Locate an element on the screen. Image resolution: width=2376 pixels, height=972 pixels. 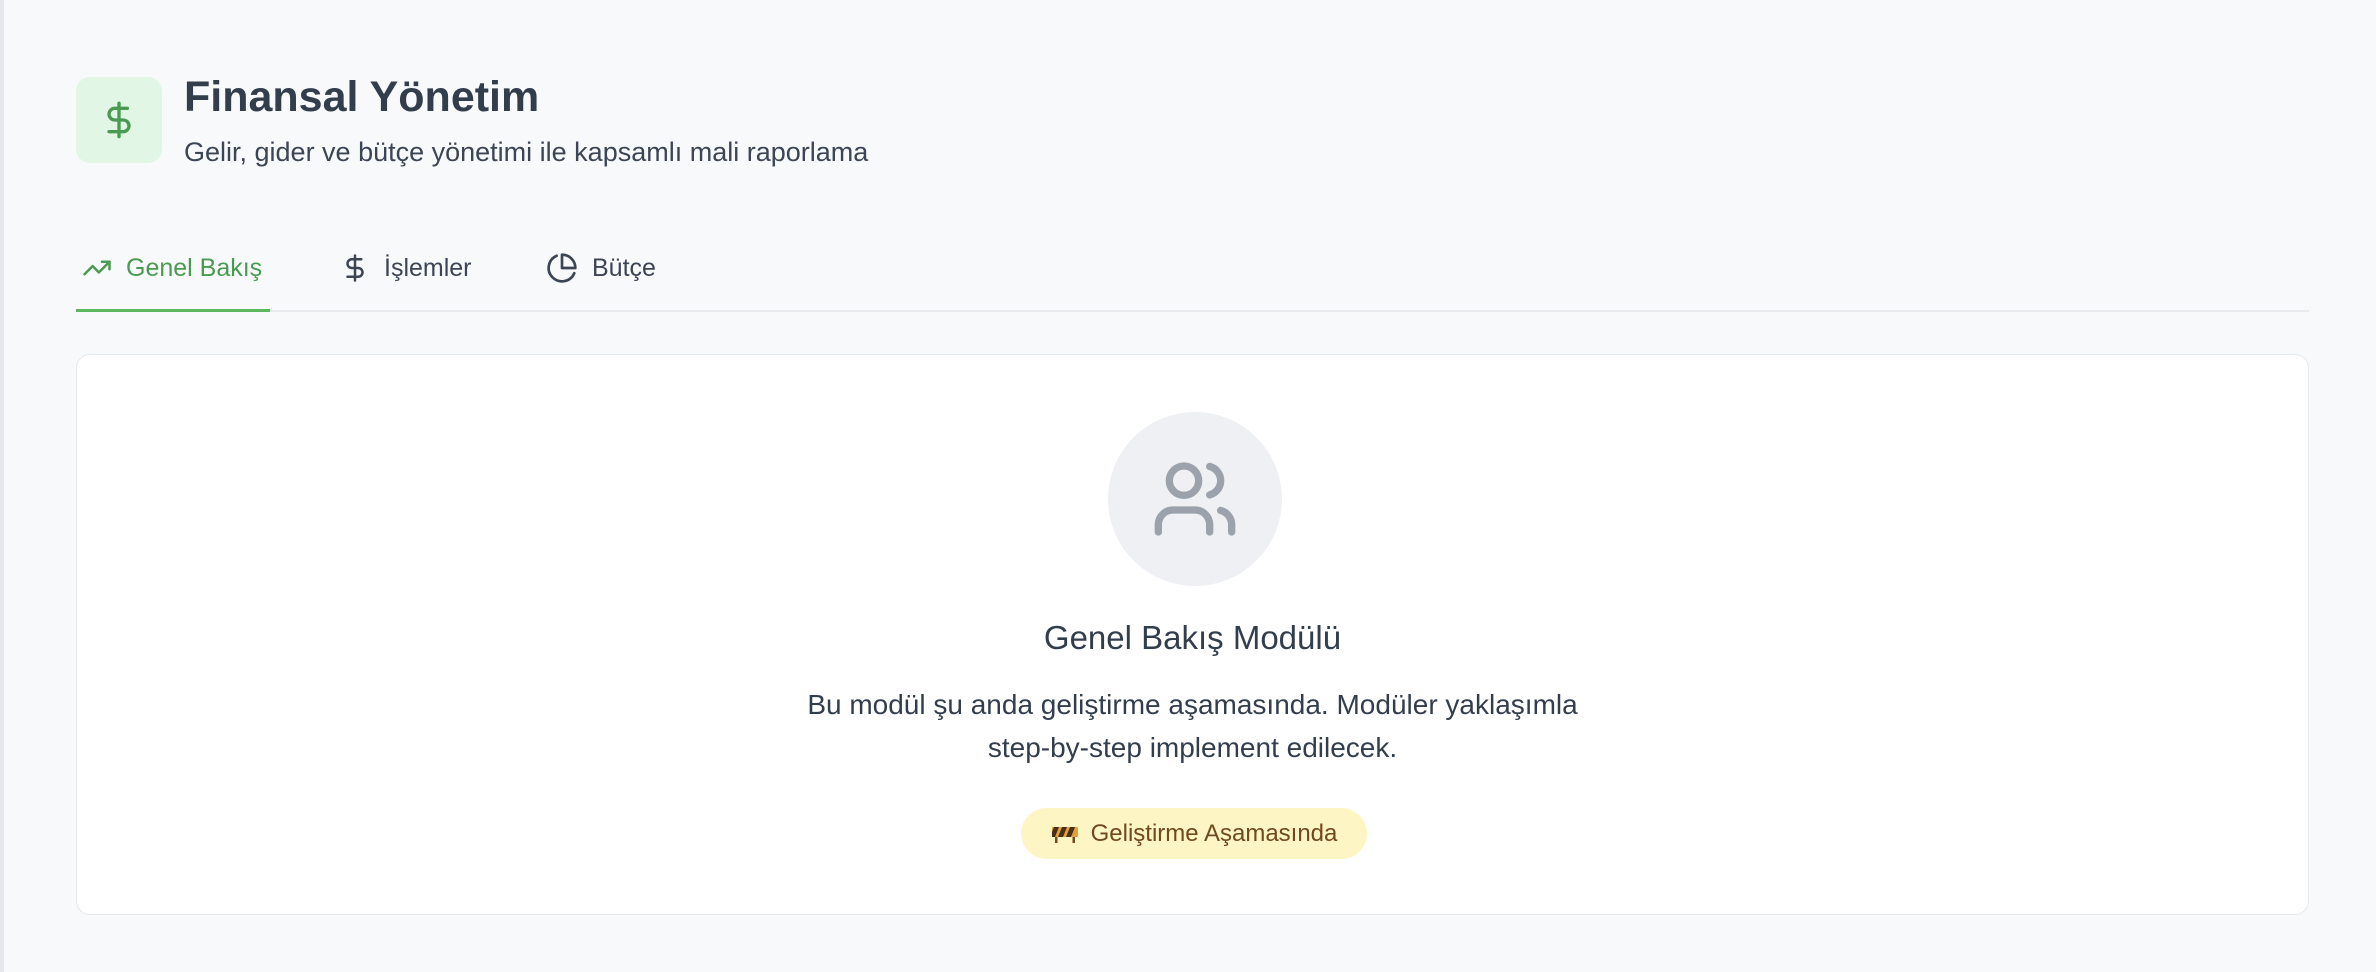
users-icon is located at coordinates (1195, 499).